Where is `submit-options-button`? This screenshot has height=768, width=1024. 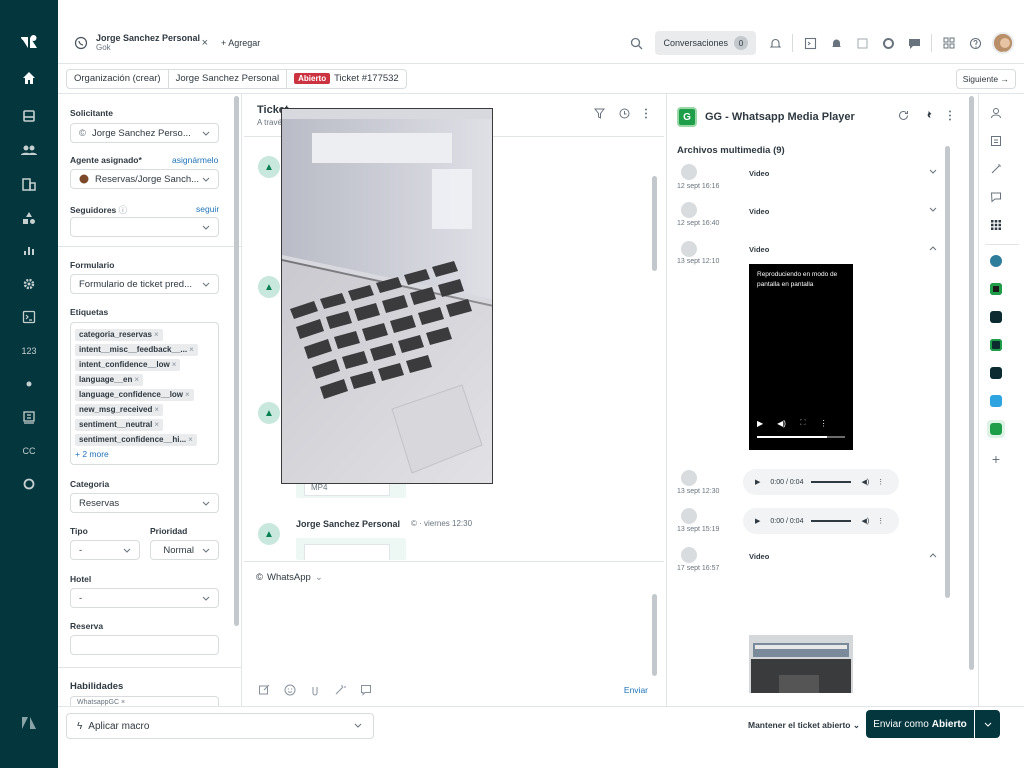
submit-options-button is located at coordinates (987, 724).